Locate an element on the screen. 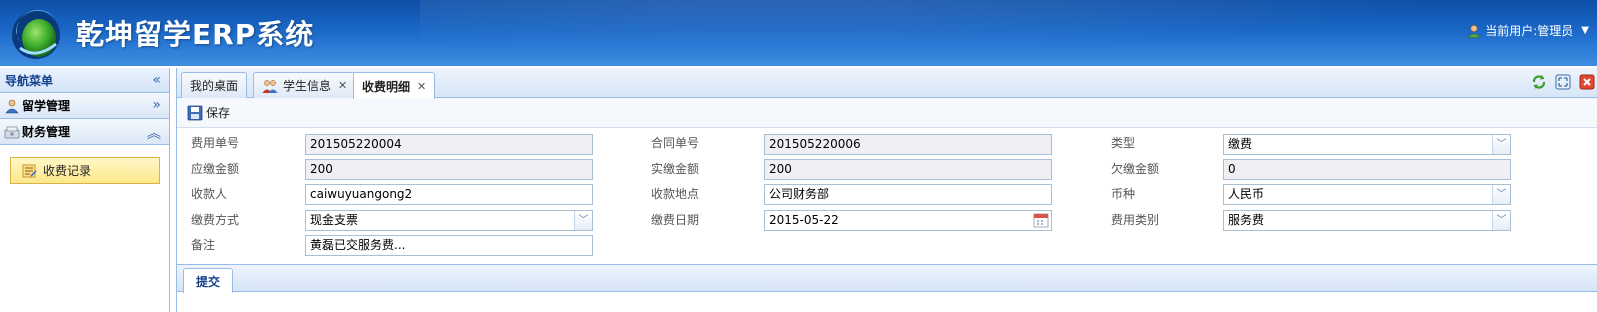  sidebar-section-label: 留学管理 is located at coordinates (46, 106).